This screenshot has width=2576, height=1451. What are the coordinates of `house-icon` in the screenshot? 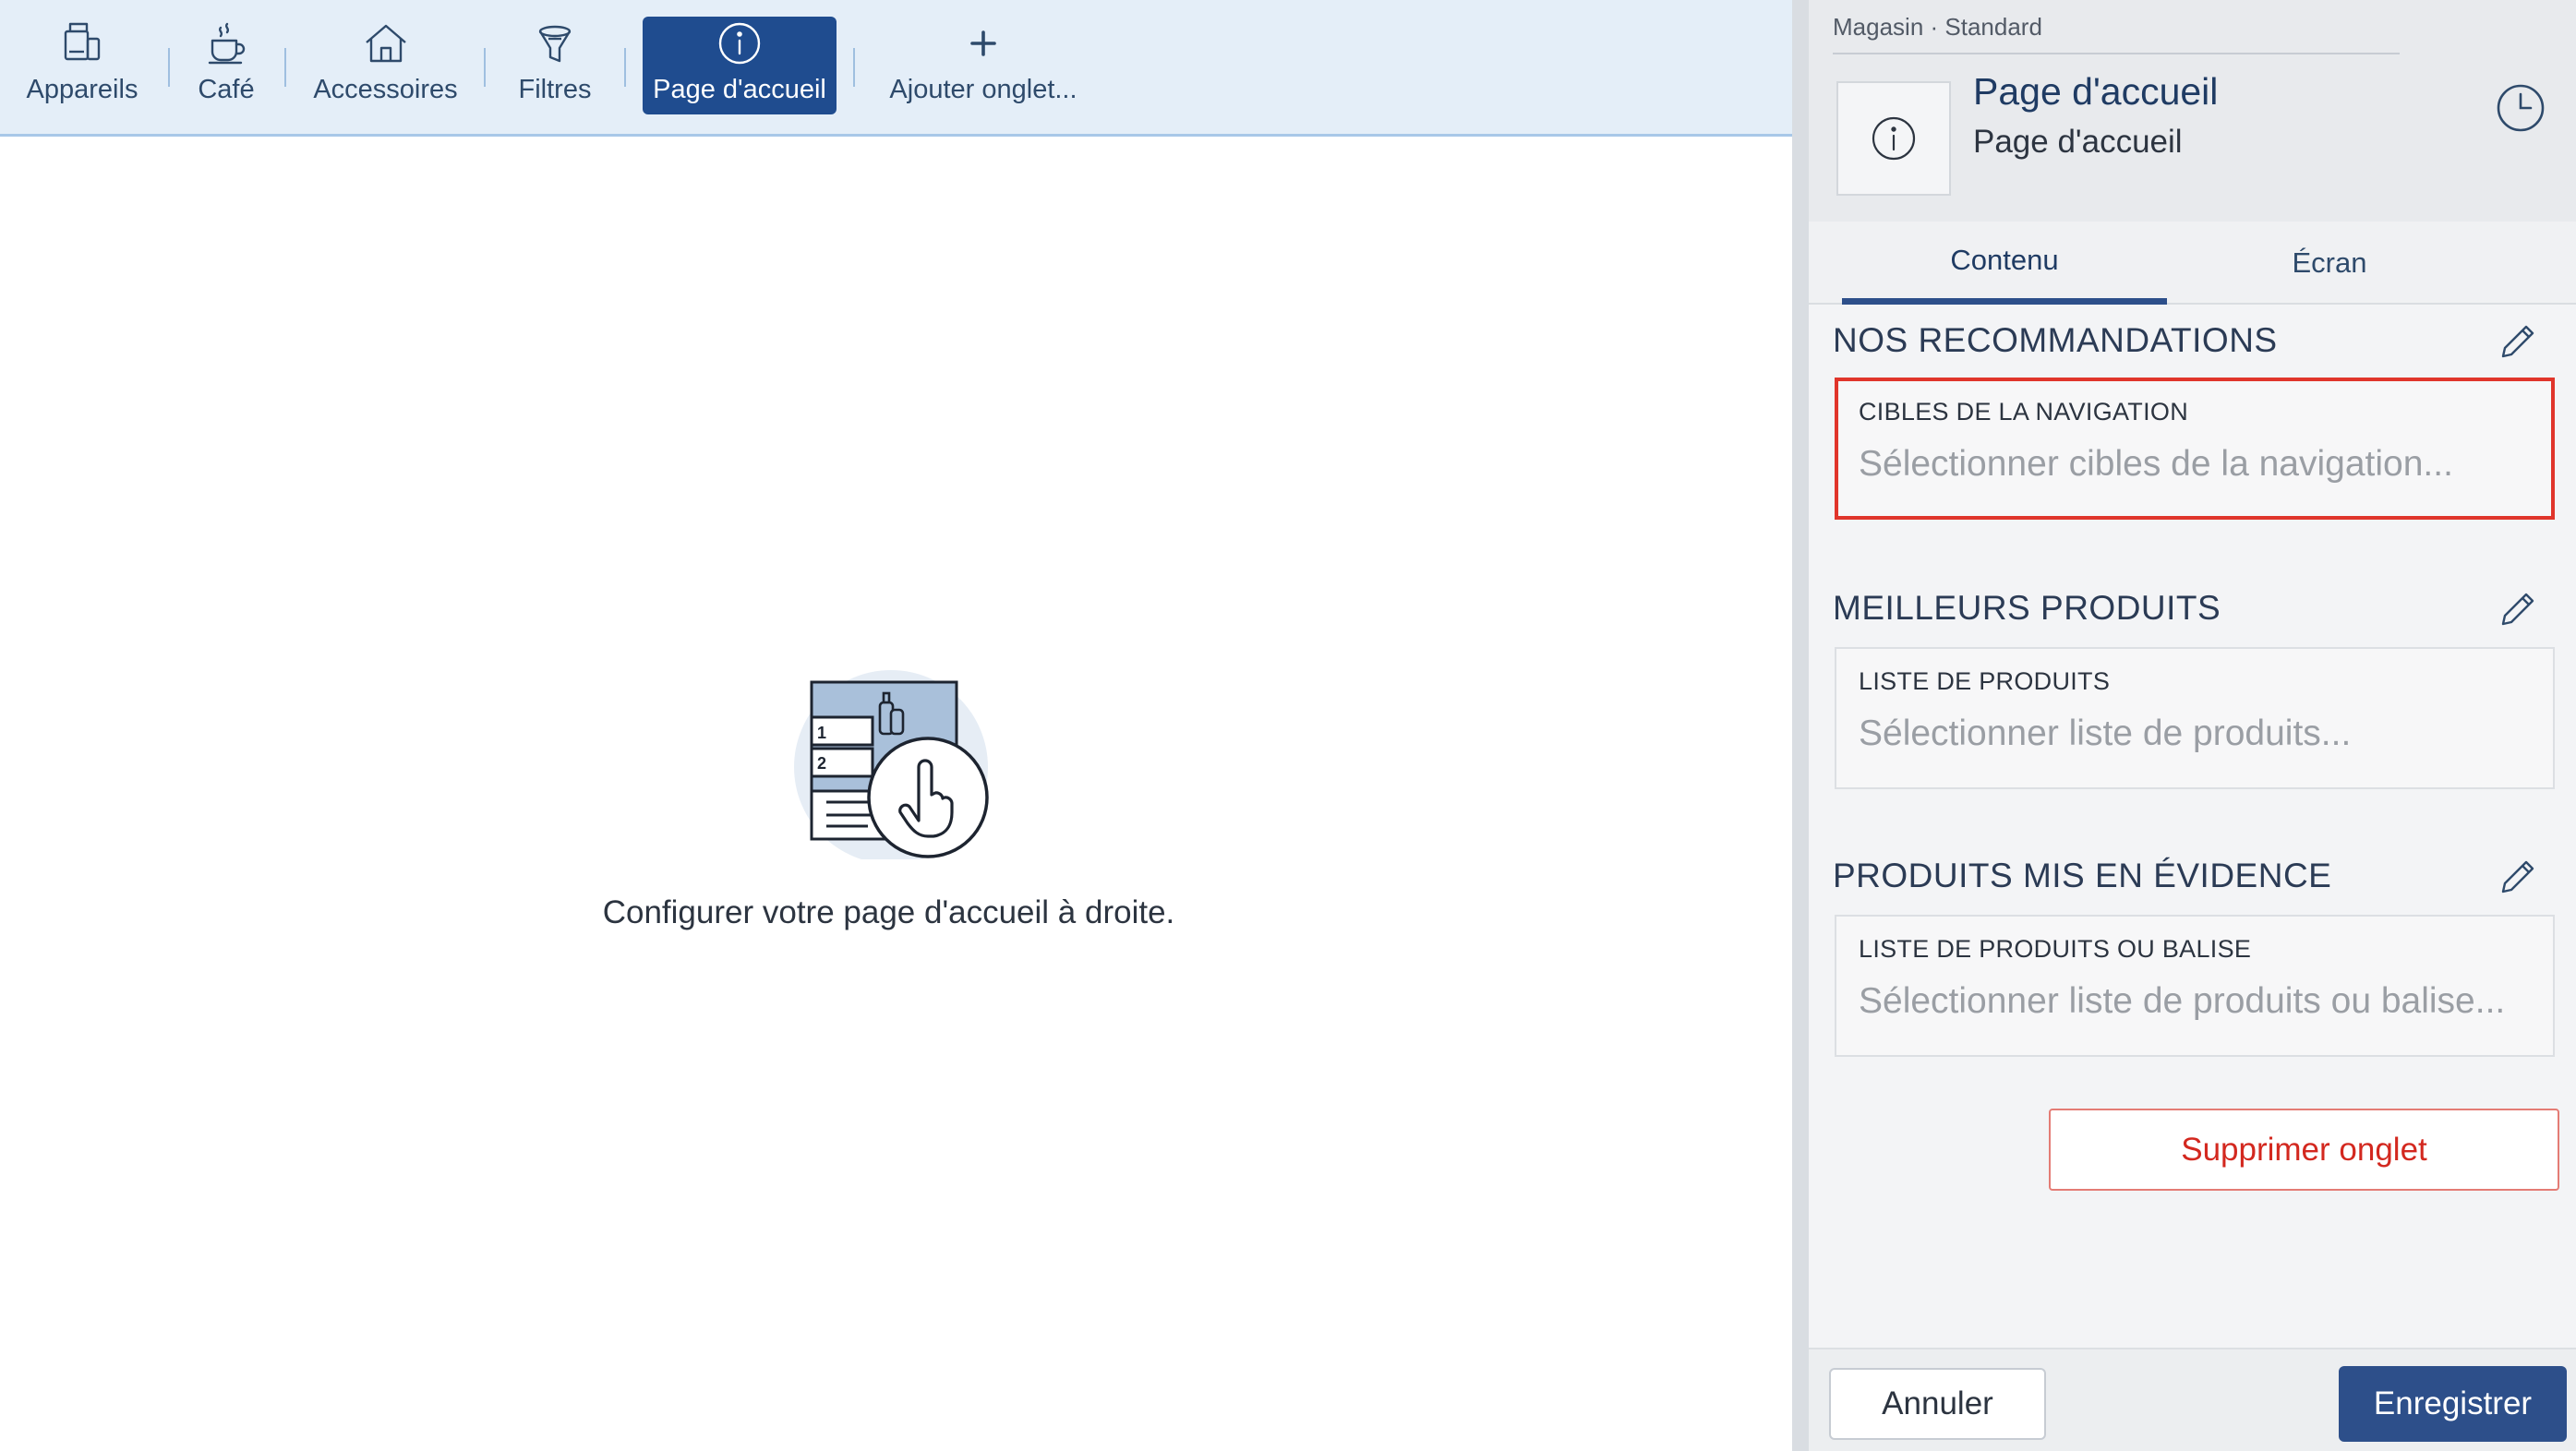 It's located at (386, 43).